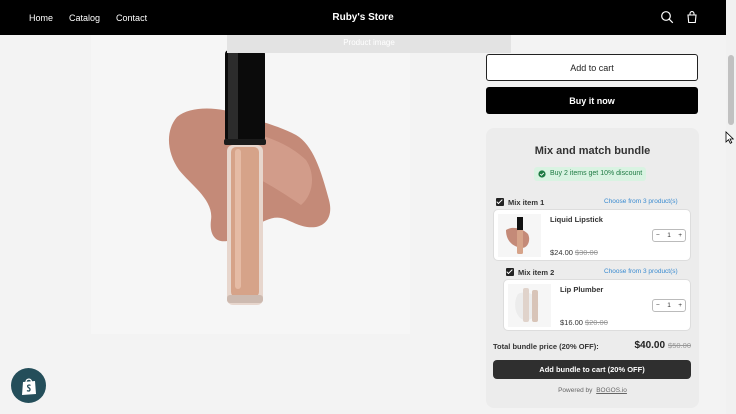 This screenshot has height=414, width=736. What do you see at coordinates (500, 202) in the screenshot?
I see `mix-item-1-checkbox` at bounding box center [500, 202].